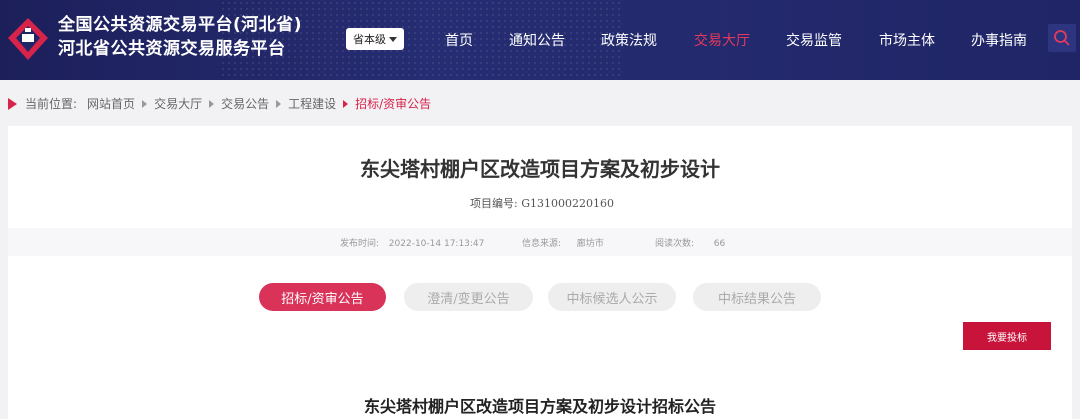 The image size is (1080, 419). Describe the element at coordinates (563, 242) in the screenshot. I see `info-source: 信息来源: 廊坊市` at that location.